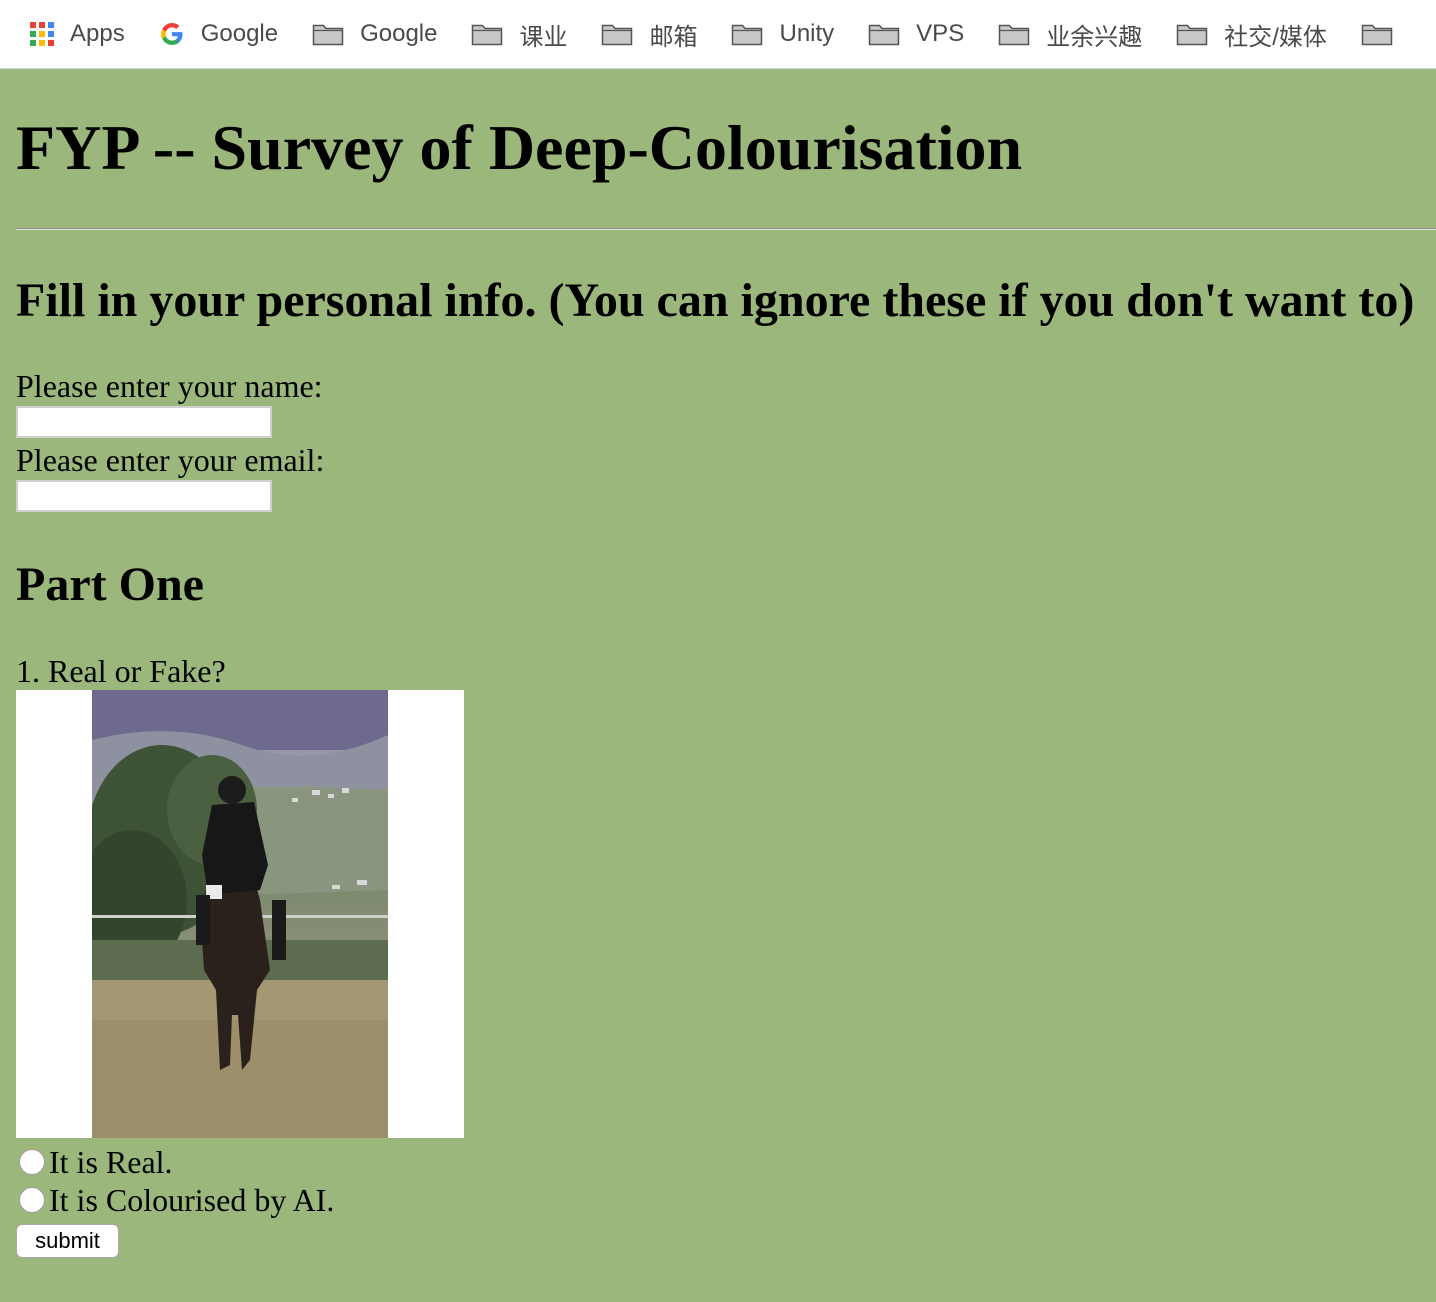  I want to click on bookmark-folder-google: Google, so click(374, 34).